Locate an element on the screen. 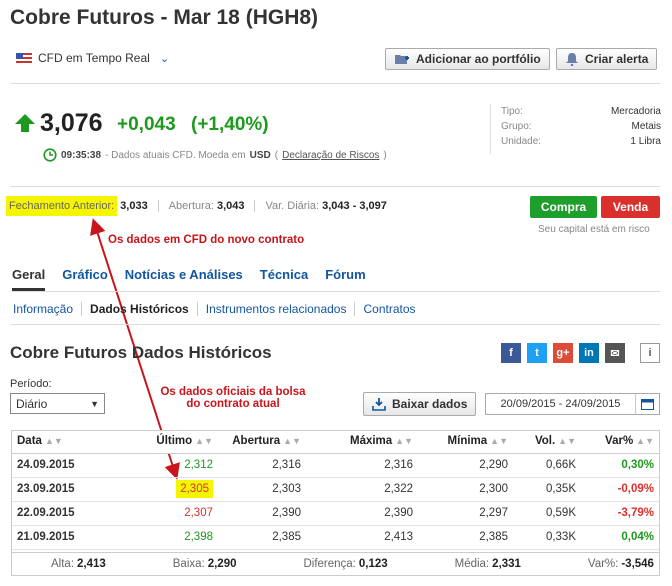  download-label: Baixar dados is located at coordinates (430, 404).